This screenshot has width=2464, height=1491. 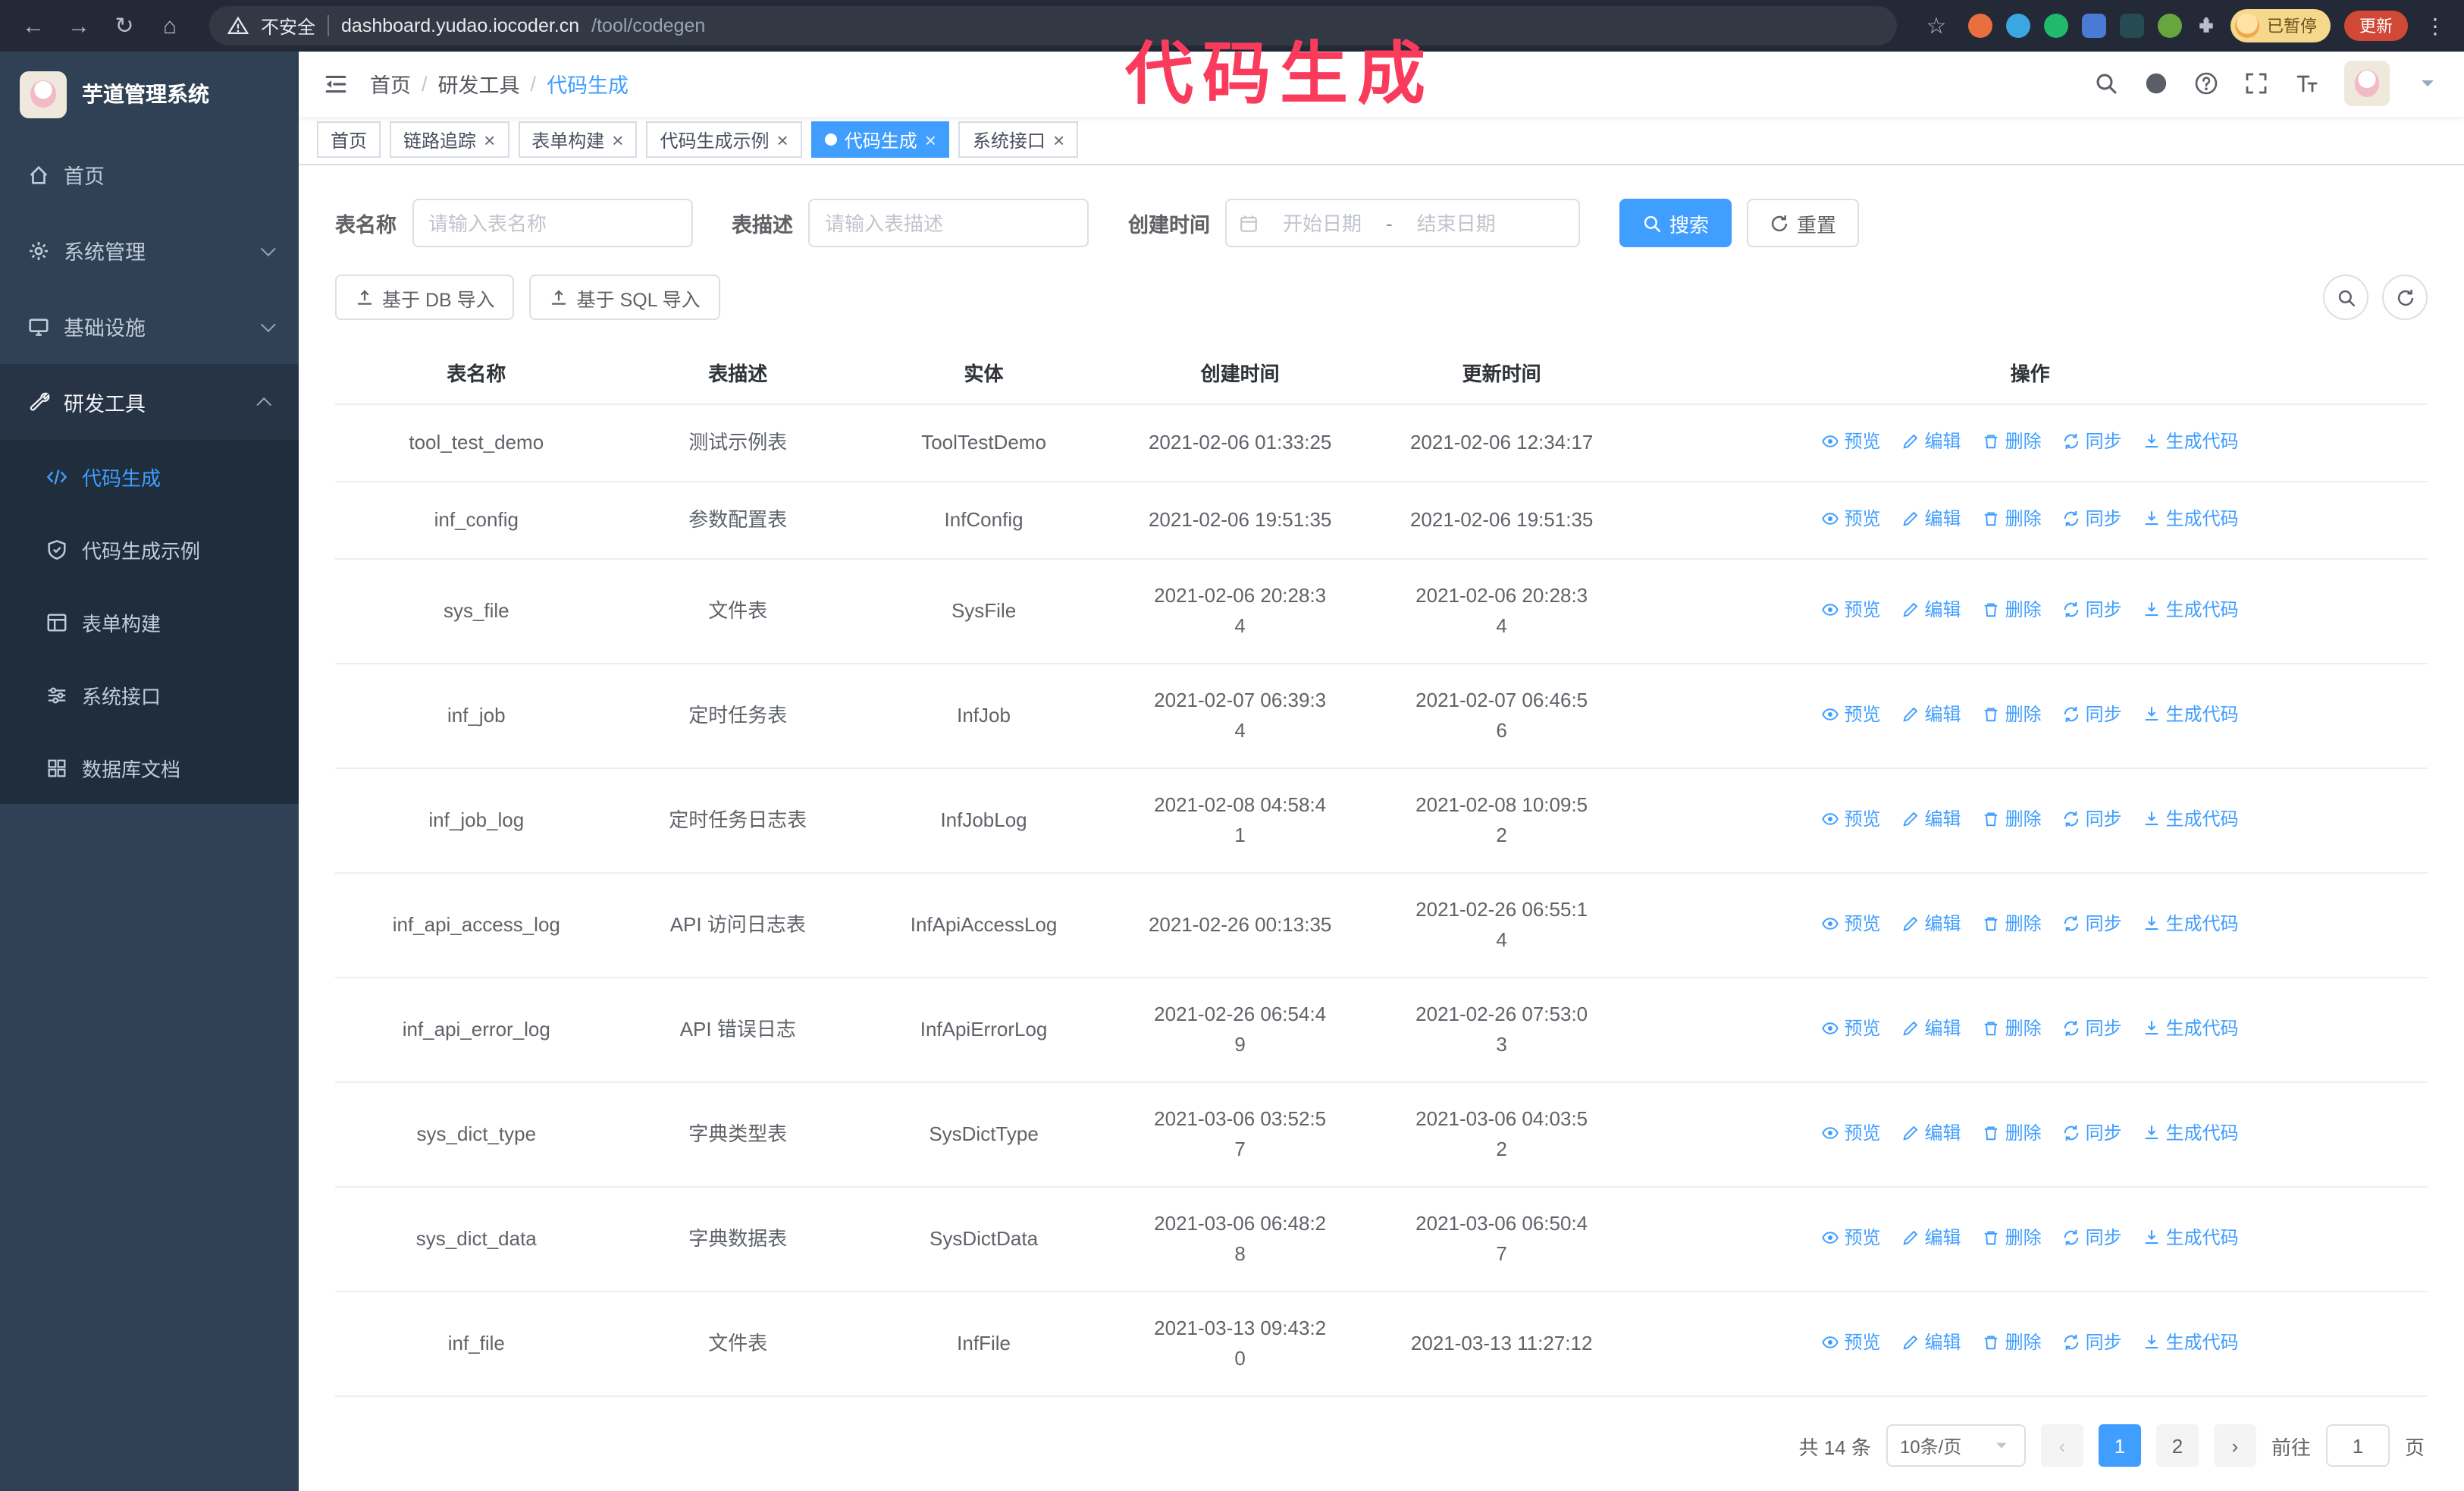 What do you see at coordinates (1803, 223) in the screenshot?
I see `reset-button: 重置` at bounding box center [1803, 223].